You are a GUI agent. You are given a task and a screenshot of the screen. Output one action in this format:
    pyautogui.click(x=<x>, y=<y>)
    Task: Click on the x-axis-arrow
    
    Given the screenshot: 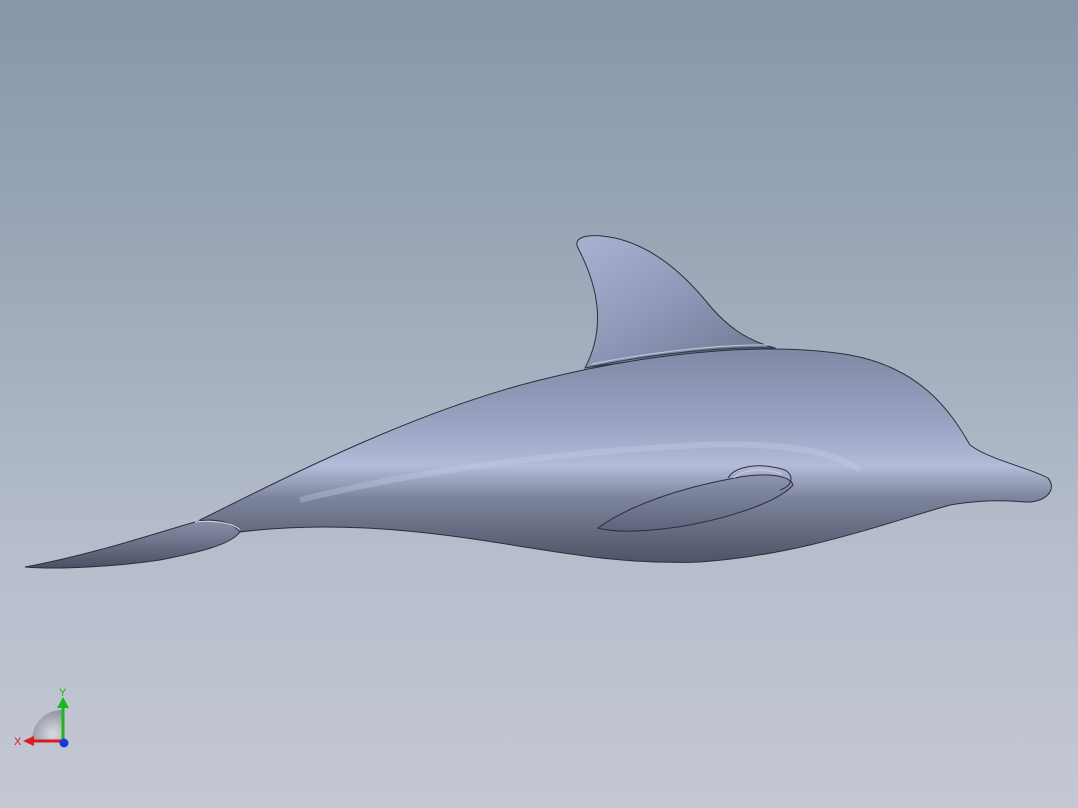 What is the action you would take?
    pyautogui.click(x=28, y=741)
    